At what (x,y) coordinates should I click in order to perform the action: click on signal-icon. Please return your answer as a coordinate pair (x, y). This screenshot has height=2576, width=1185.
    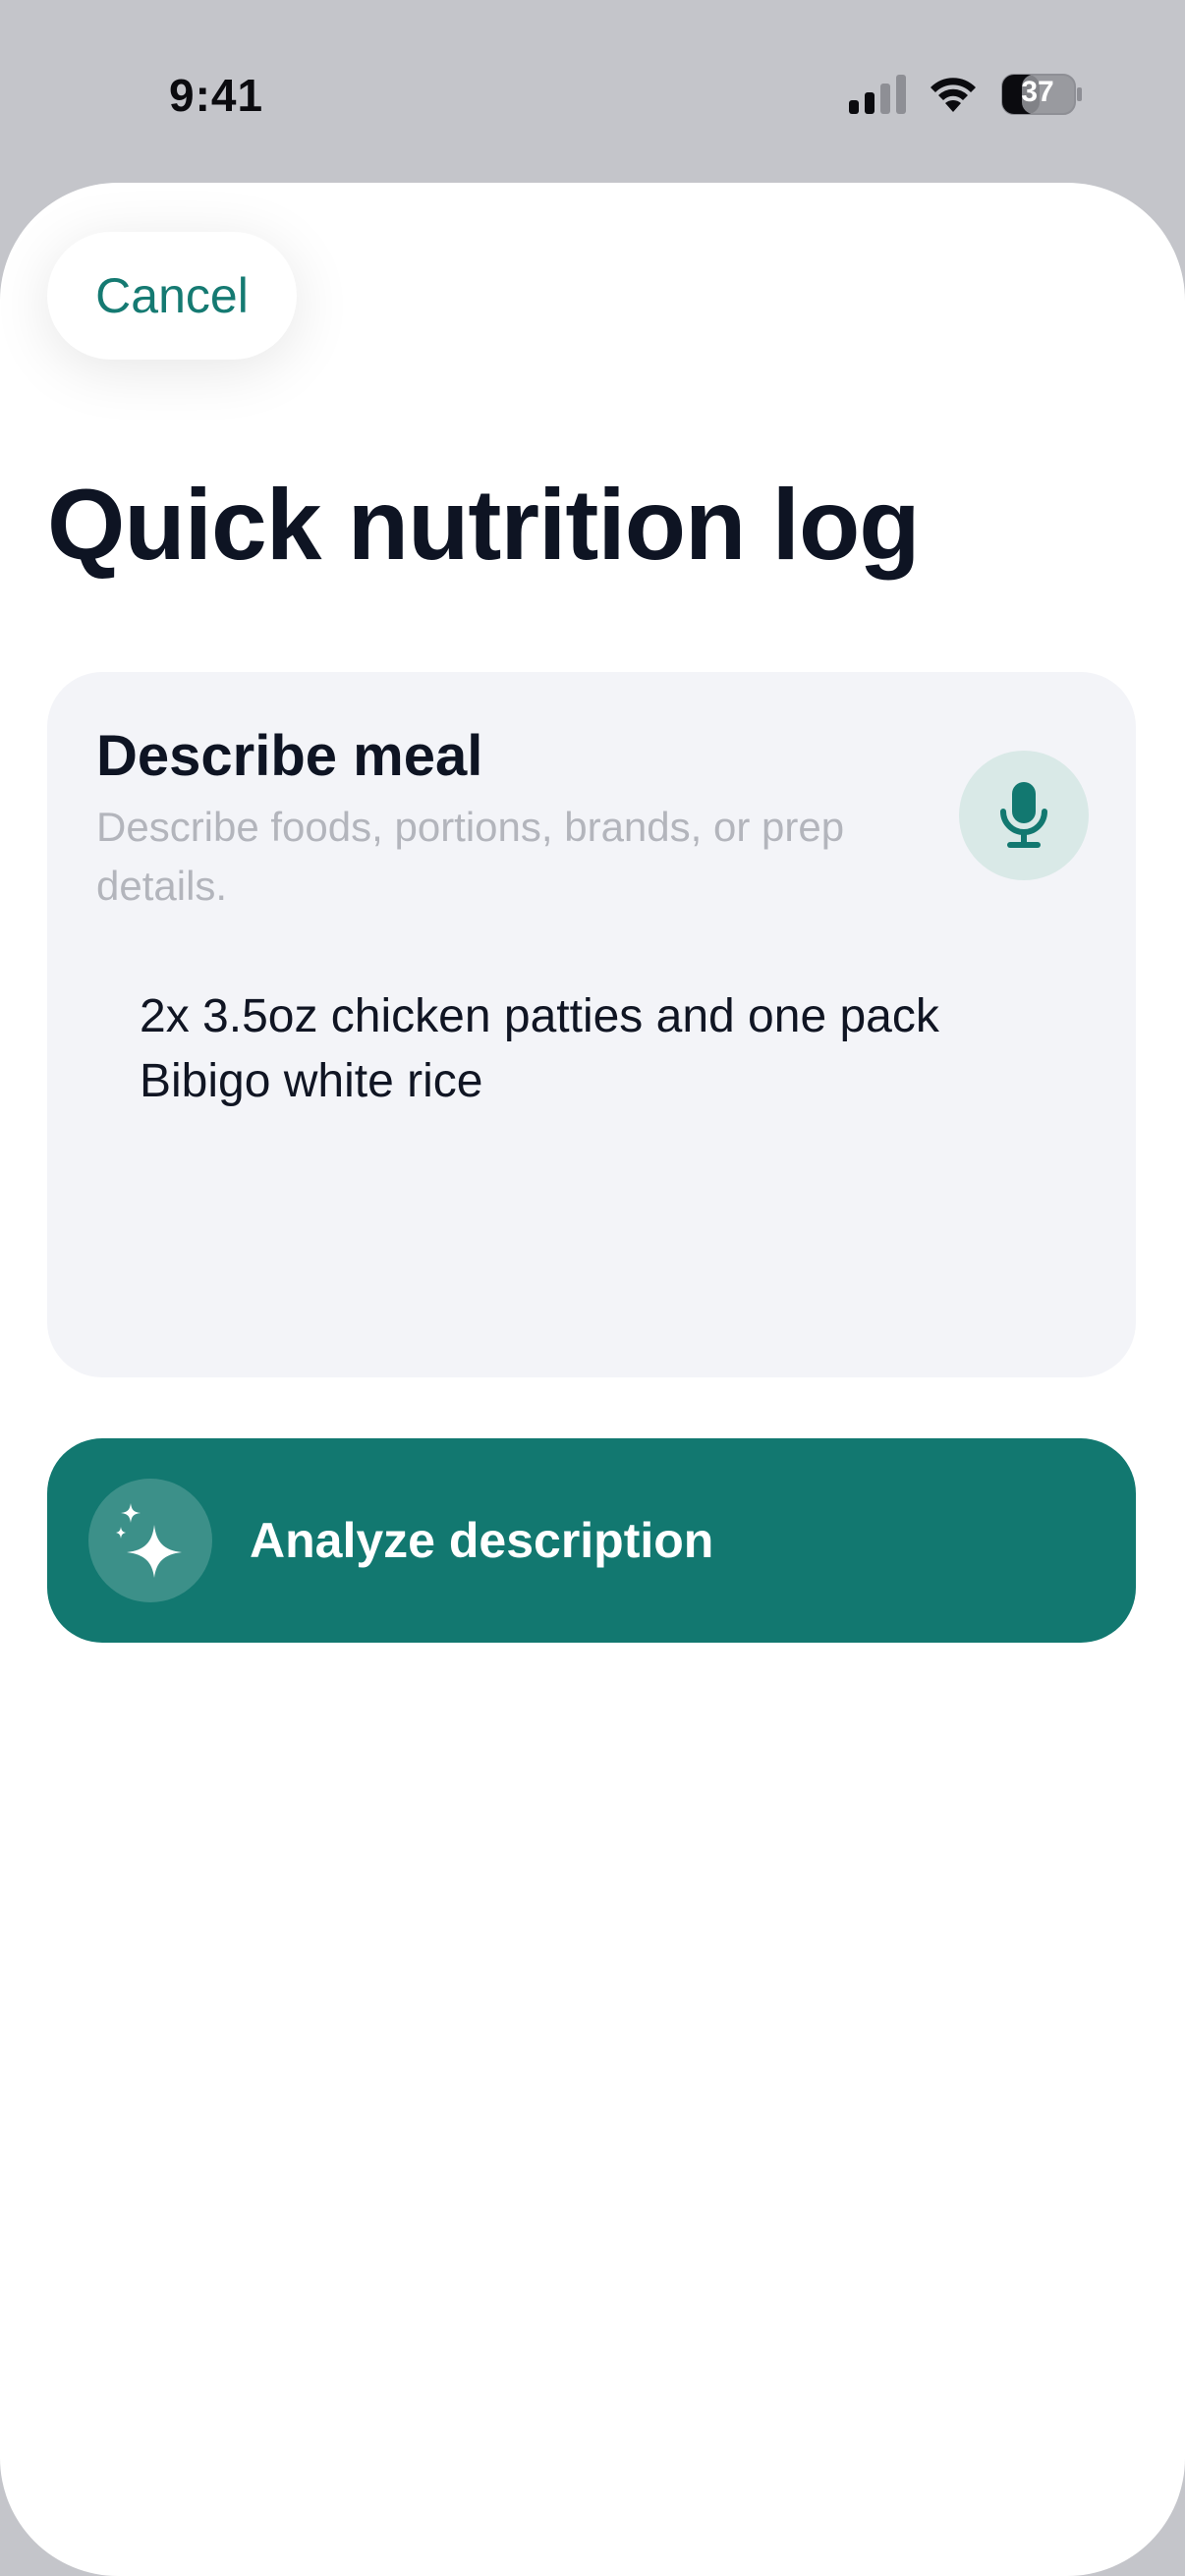
    Looking at the image, I should click on (878, 94).